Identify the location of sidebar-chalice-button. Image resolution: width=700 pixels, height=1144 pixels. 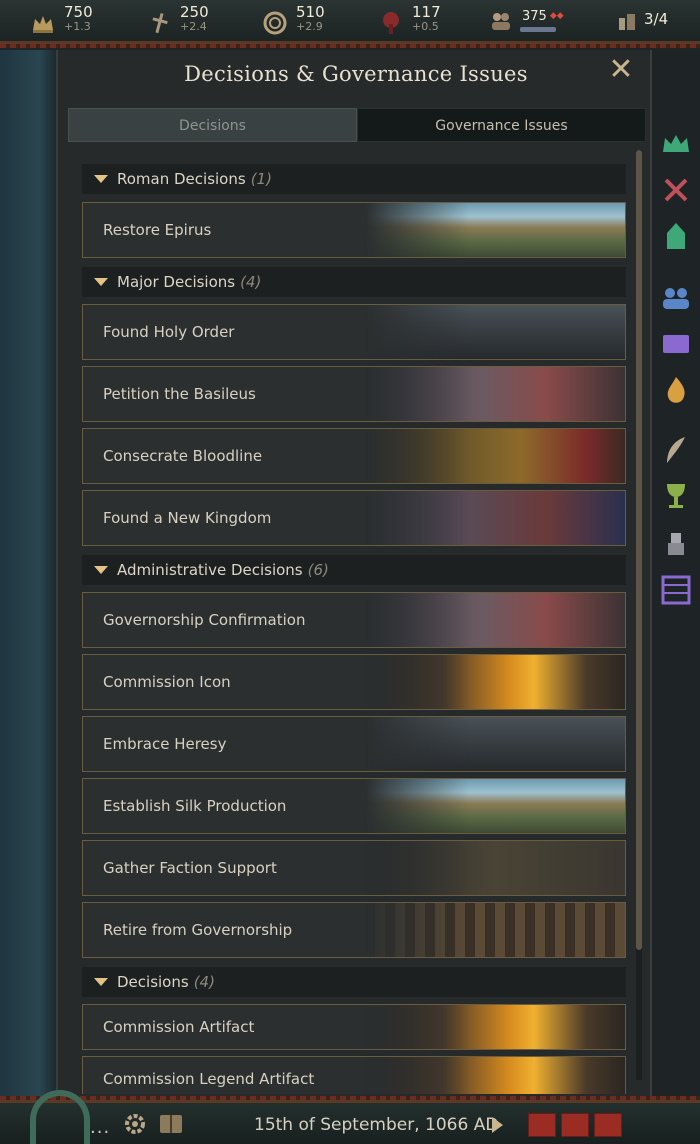
(676, 496).